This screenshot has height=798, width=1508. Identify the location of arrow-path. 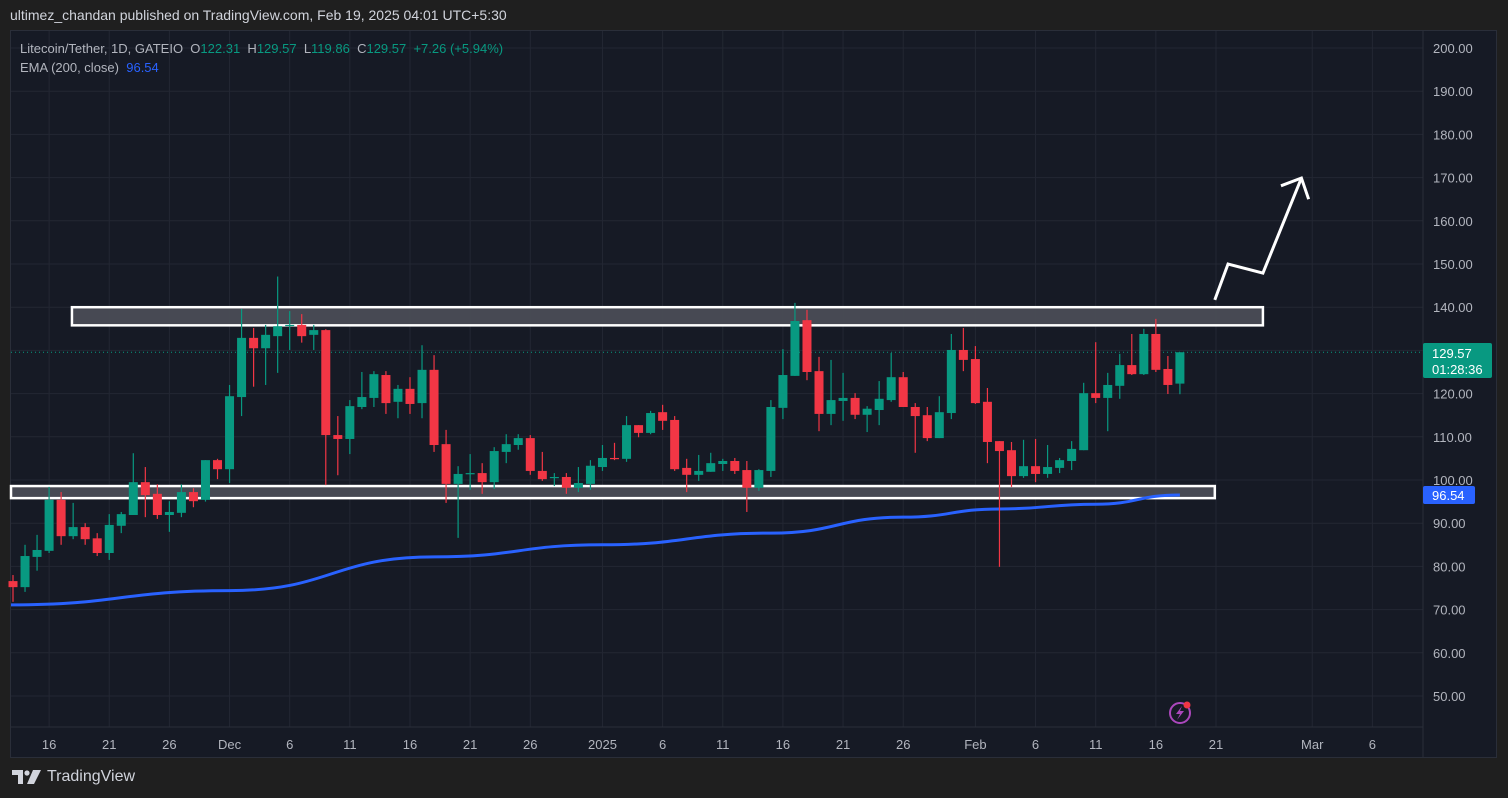
(1258, 239).